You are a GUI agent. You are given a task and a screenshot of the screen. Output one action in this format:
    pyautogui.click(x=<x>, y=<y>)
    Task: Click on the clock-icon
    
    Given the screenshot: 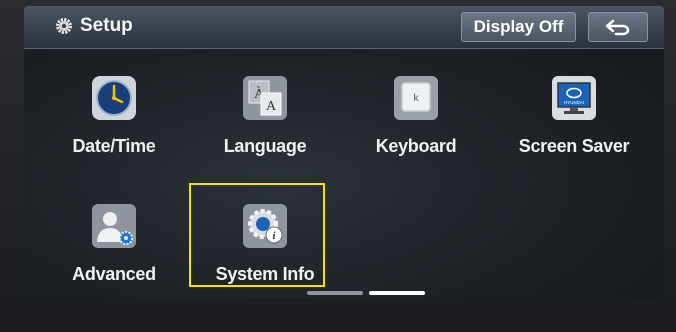 What is the action you would take?
    pyautogui.click(x=114, y=98)
    